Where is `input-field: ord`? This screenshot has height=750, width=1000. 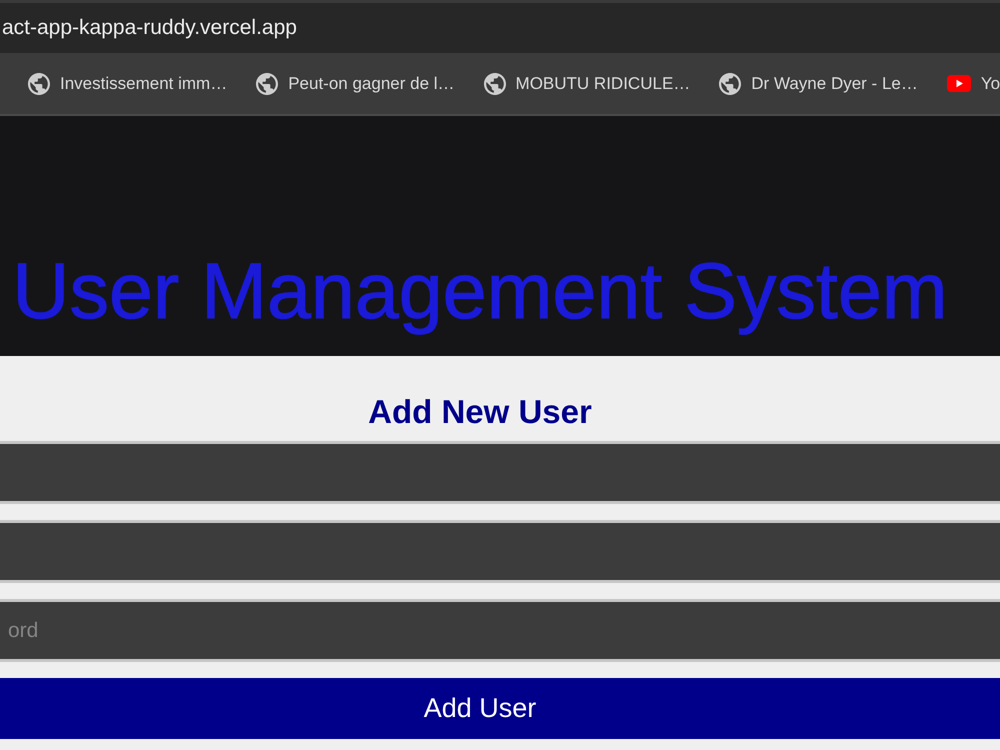
input-field: ord is located at coordinates (500, 630).